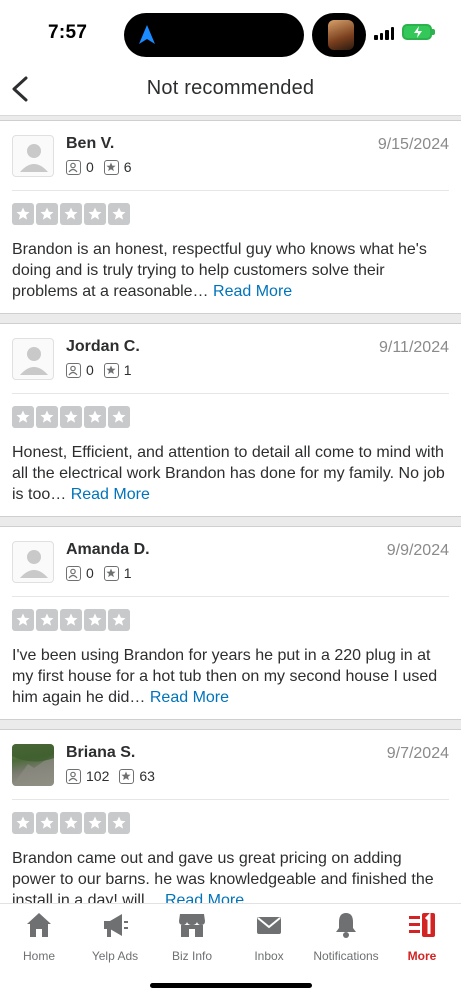 This screenshot has height=1000, width=461. Describe the element at coordinates (192, 940) in the screenshot. I see `tab-biz-info: Biz Info` at that location.